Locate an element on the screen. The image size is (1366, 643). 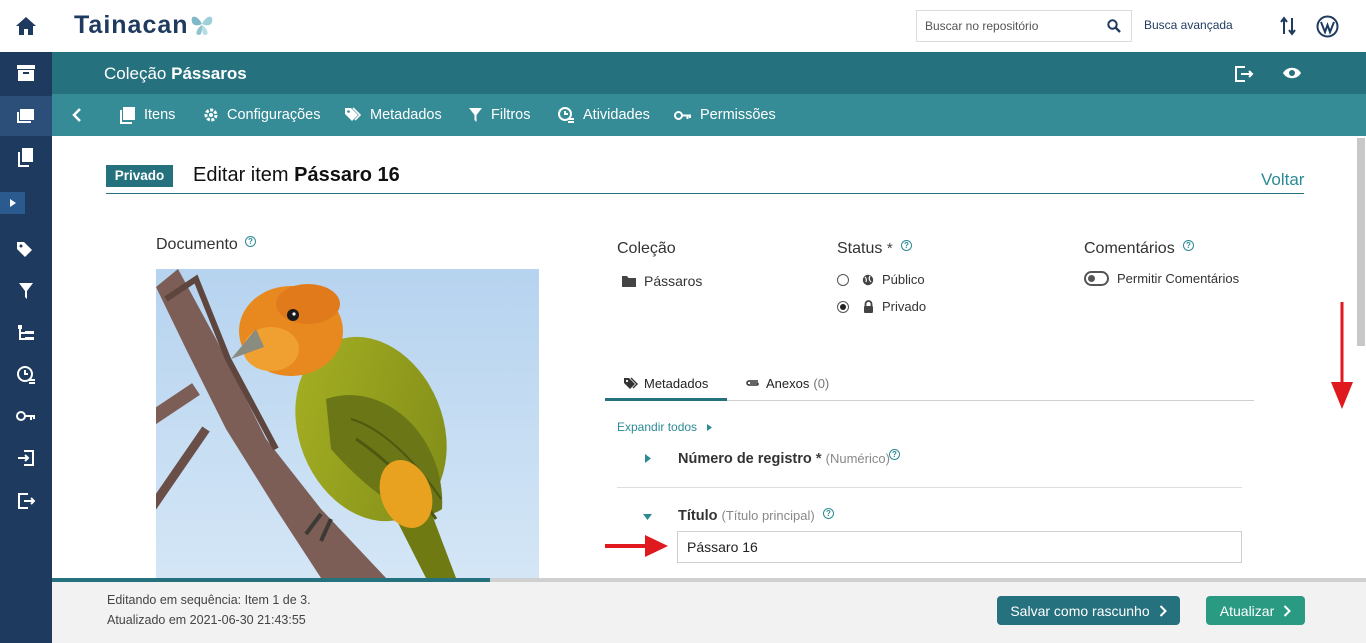
exit-collection-icon is located at coordinates (1244, 74).